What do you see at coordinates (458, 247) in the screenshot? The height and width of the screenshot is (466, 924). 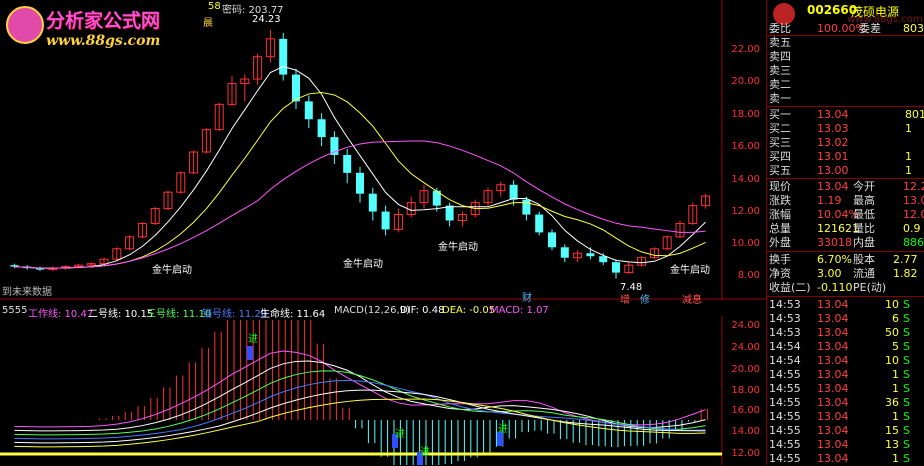 I see `annotation-jinniu-3: 金牛启动` at bounding box center [458, 247].